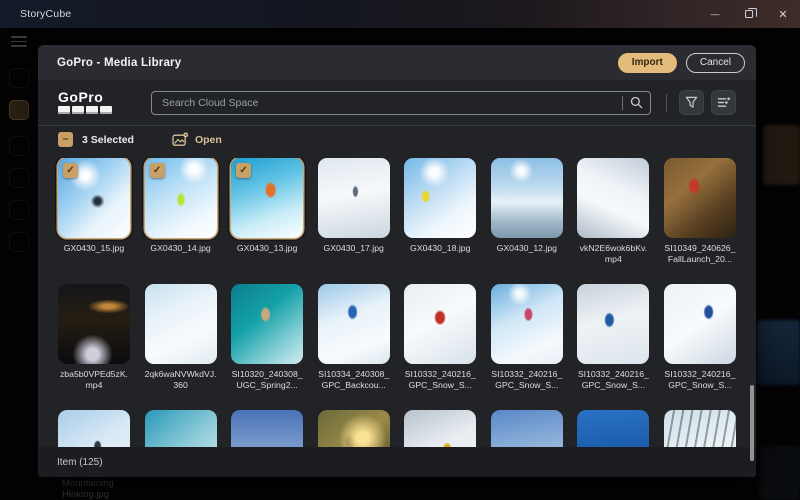 Image resolution: width=800 pixels, height=500 pixels. Describe the element at coordinates (87, 110) in the screenshot. I see `gopro-squares` at that location.